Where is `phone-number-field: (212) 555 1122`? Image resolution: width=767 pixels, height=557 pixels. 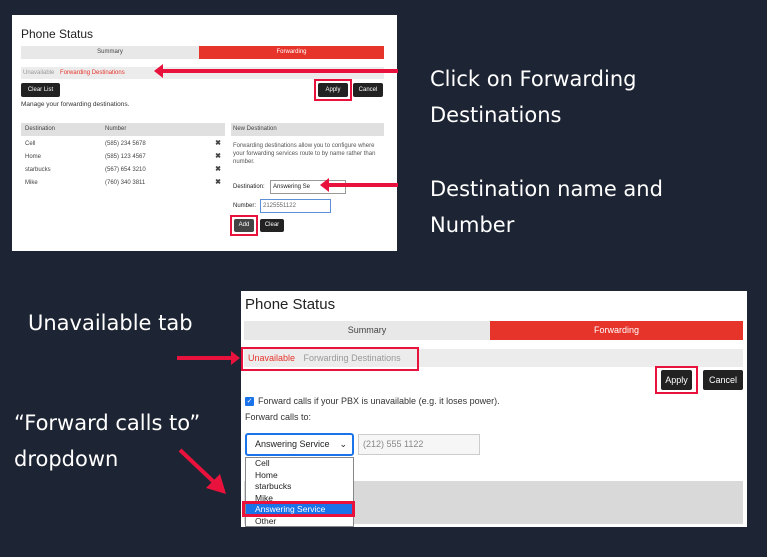 phone-number-field: (212) 555 1122 is located at coordinates (419, 444).